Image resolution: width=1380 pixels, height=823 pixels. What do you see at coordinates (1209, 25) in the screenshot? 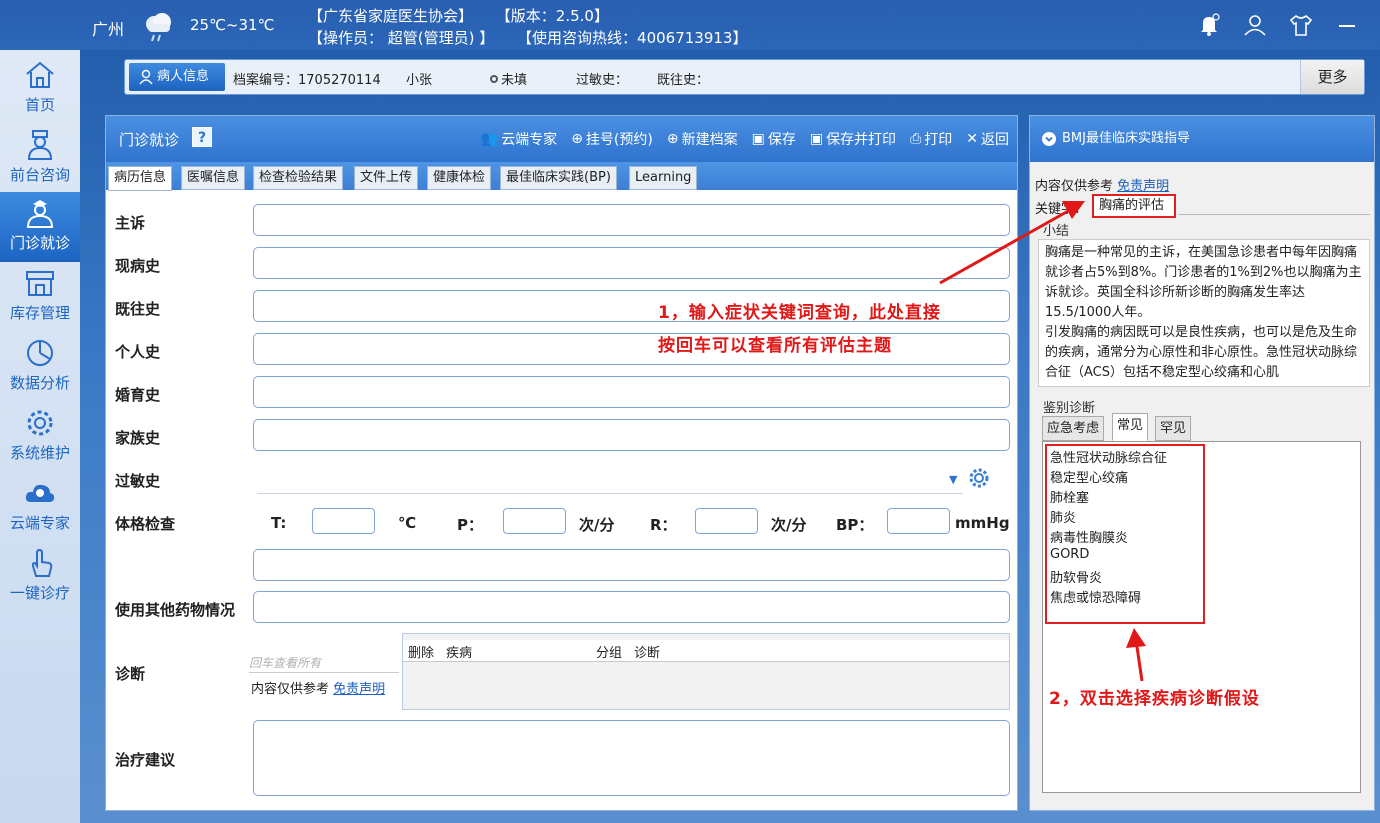
I see `bell-icon` at bounding box center [1209, 25].